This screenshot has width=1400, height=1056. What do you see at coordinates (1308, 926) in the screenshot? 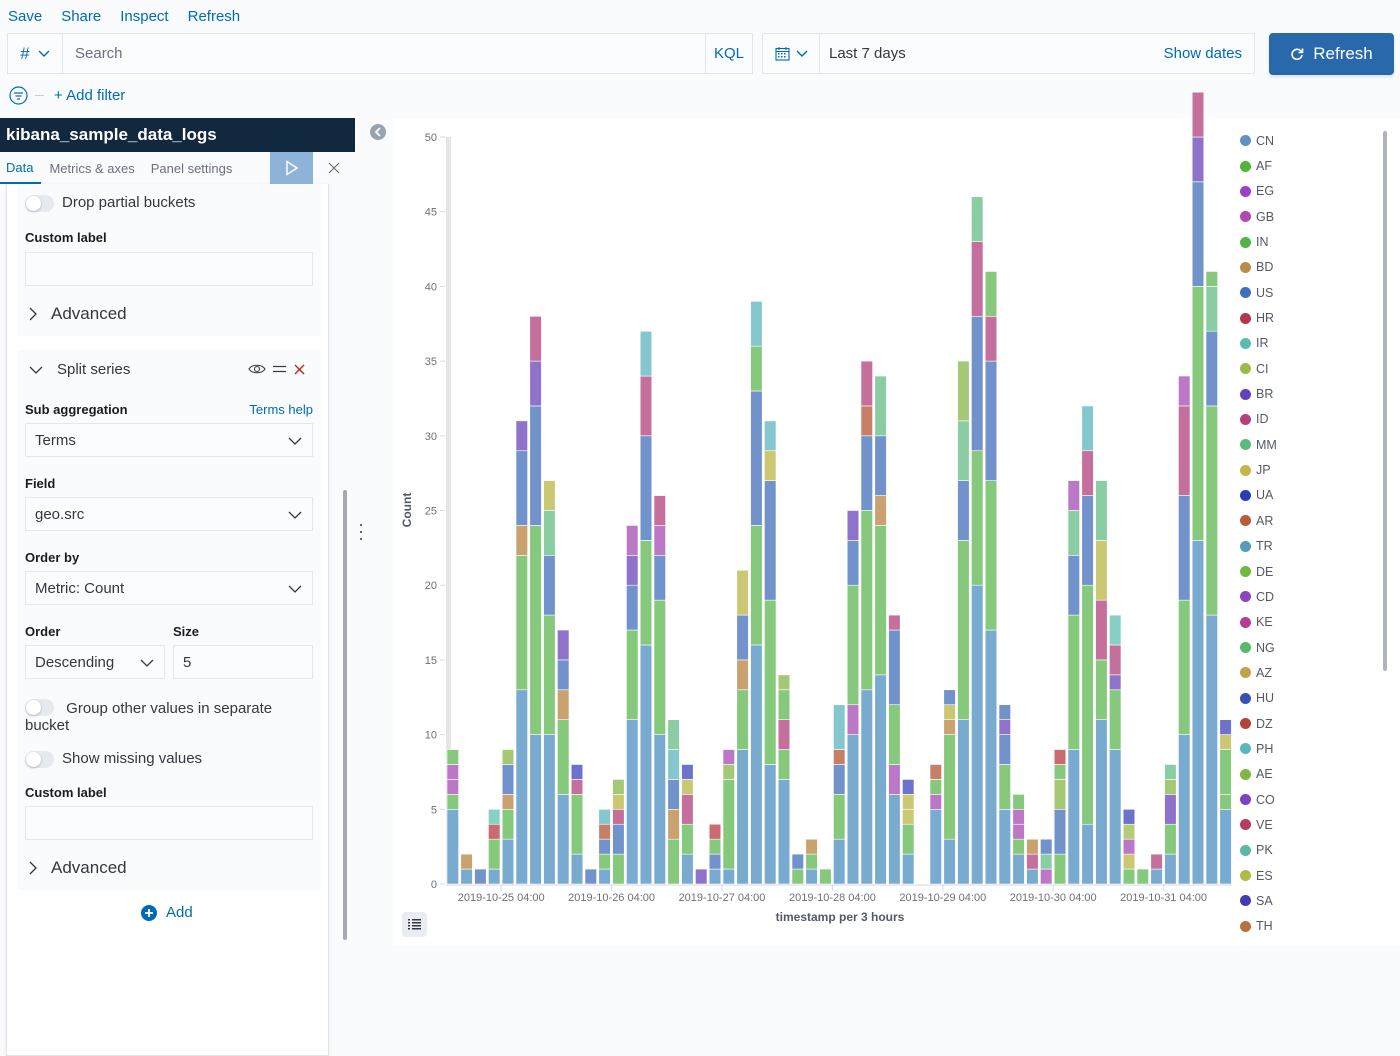
I see `legend-item: TH` at bounding box center [1308, 926].